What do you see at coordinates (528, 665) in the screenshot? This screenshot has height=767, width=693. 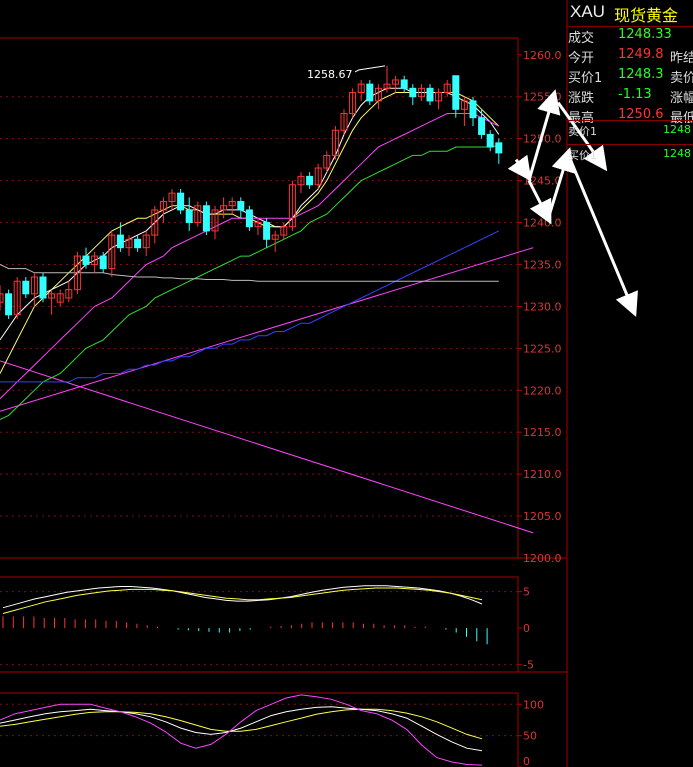 I see `macd-tick-label: -5` at bounding box center [528, 665].